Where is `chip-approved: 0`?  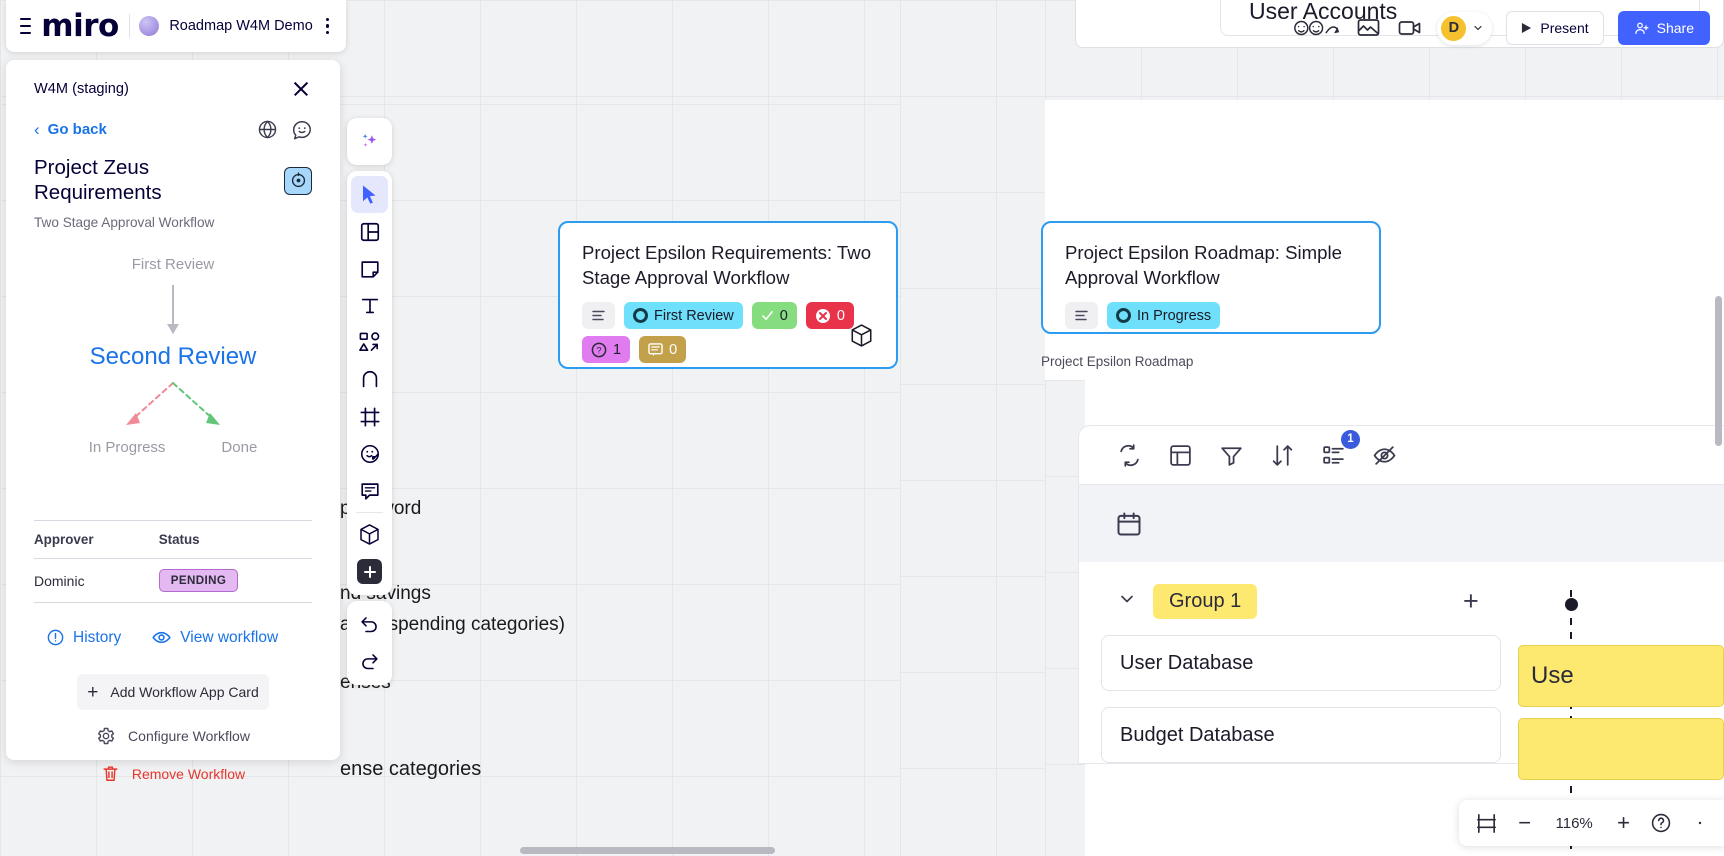
chip-approved: 0 is located at coordinates (774, 316).